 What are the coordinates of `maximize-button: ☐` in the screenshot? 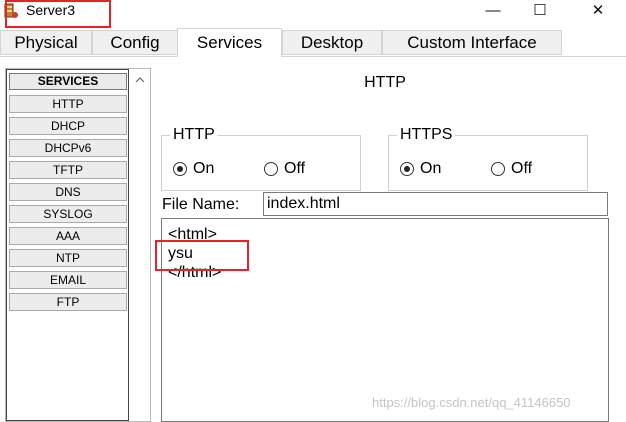 It's located at (540, 10).